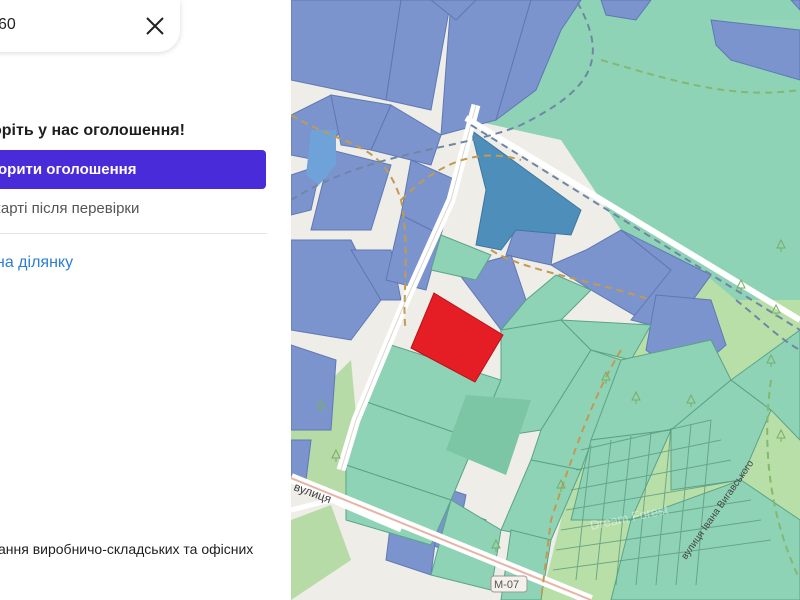 This screenshot has height=600, width=800. What do you see at coordinates (8, 25) in the screenshot?
I see `search-input: 60` at bounding box center [8, 25].